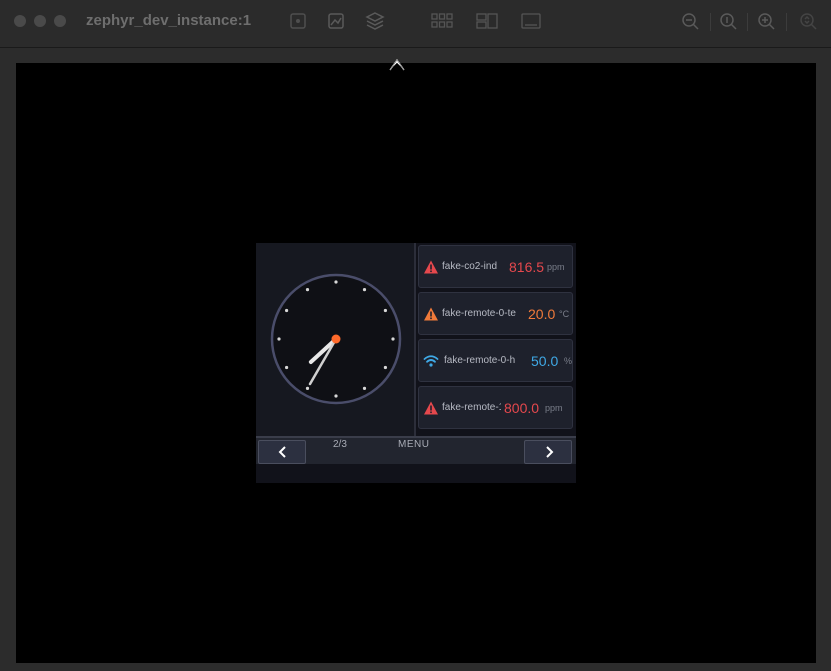  Describe the element at coordinates (564, 314) in the screenshot. I see `sensor-unit: °C` at that location.